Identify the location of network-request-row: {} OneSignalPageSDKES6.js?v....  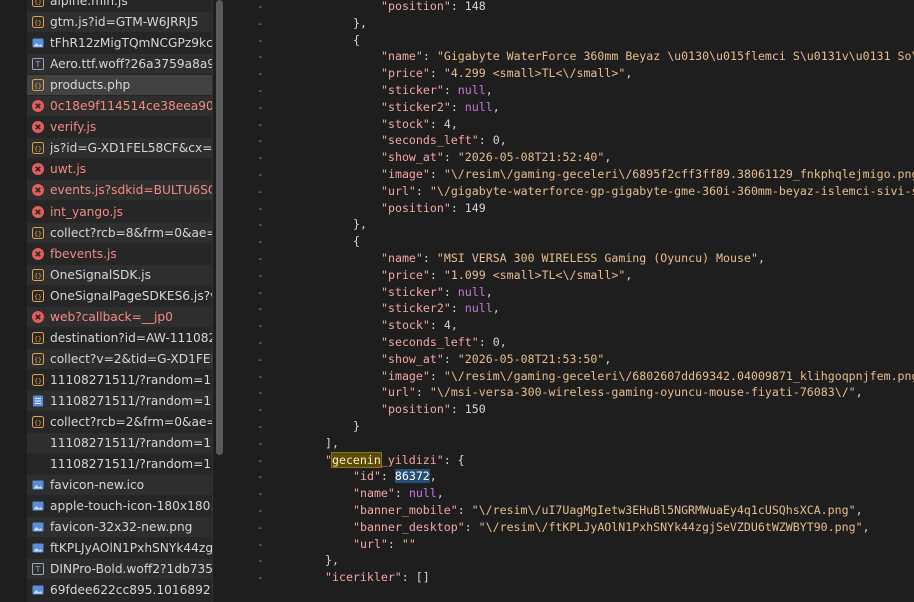
(119, 296).